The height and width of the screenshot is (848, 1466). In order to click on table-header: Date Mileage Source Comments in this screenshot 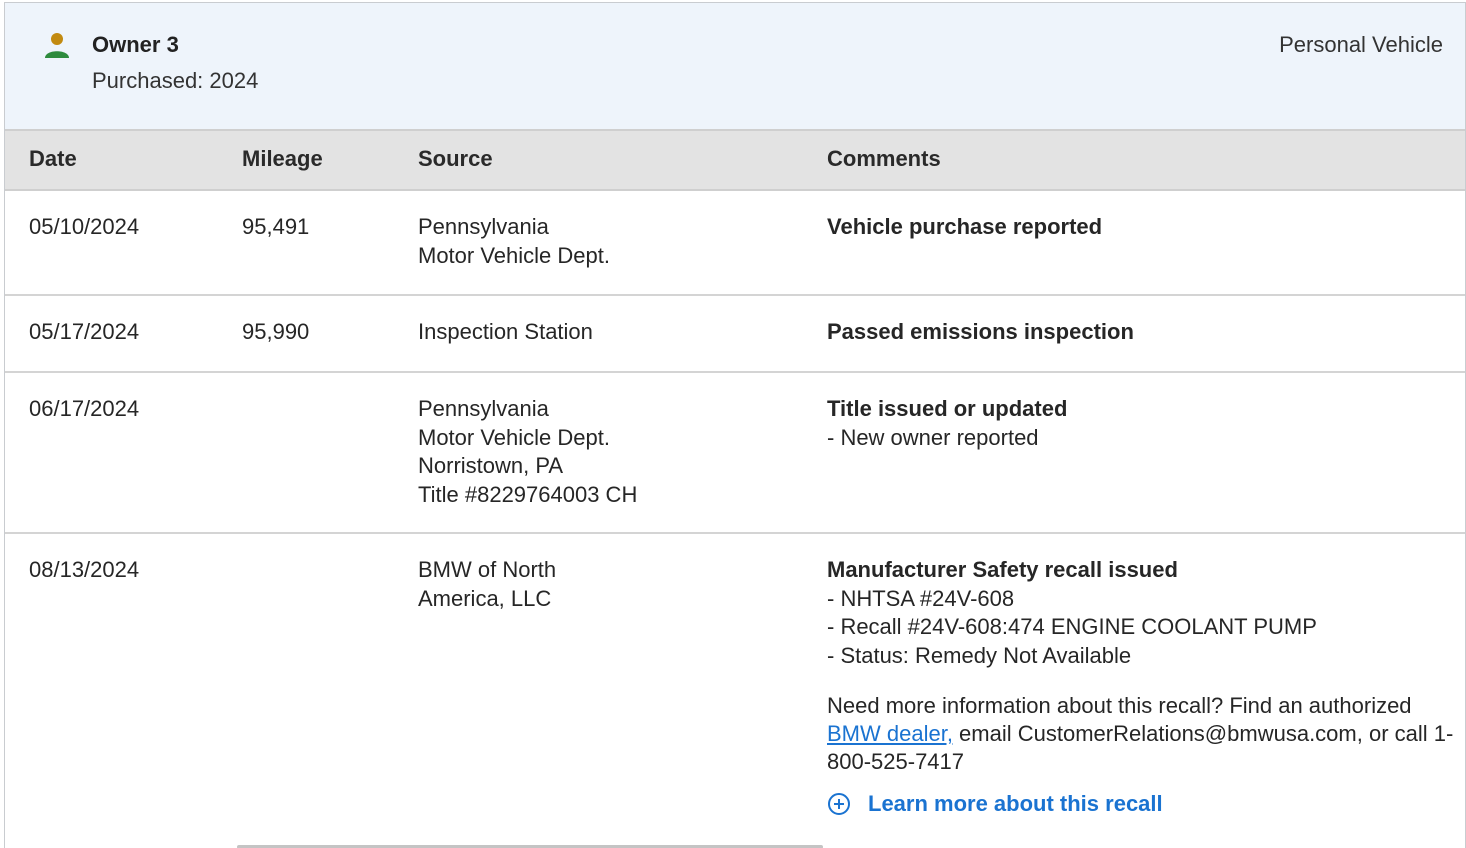, I will do `click(735, 160)`.